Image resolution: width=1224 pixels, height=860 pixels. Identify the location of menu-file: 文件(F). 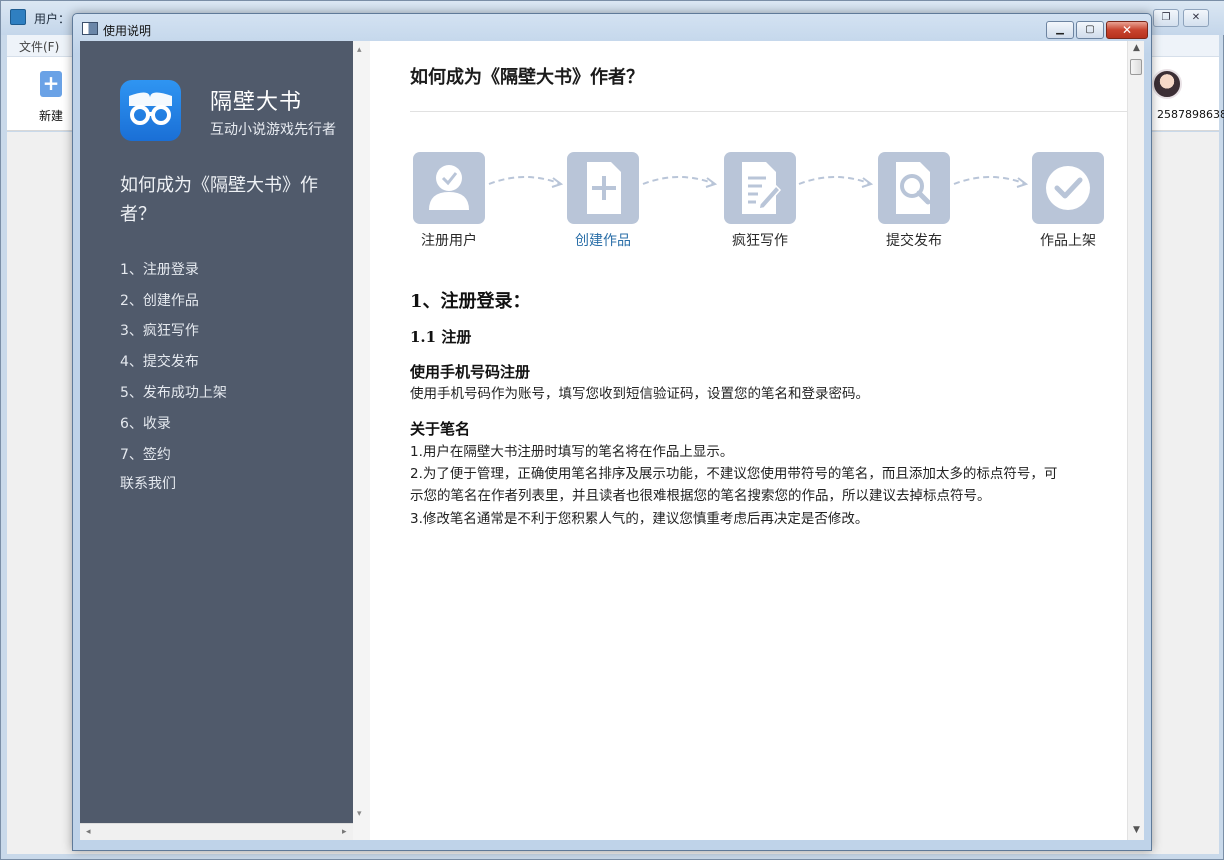
(39, 46).